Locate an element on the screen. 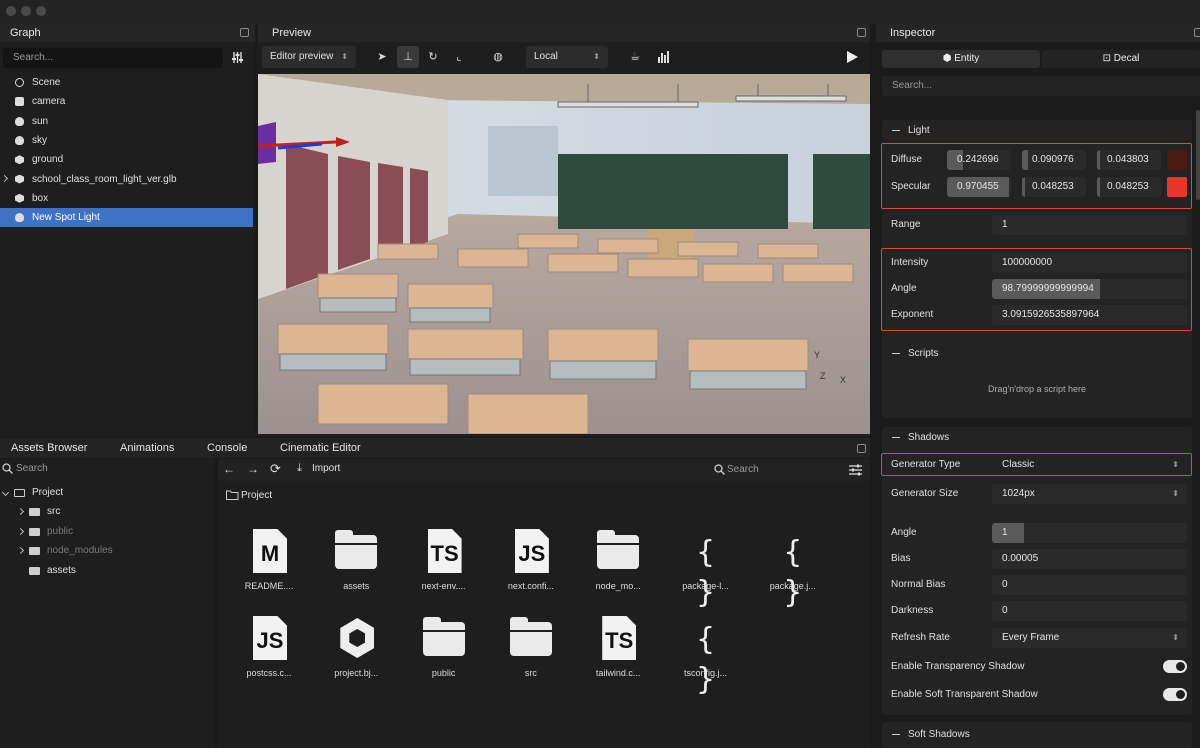 The width and height of the screenshot is (1200, 748). assets-tree-item: public is located at coordinates (107, 533).